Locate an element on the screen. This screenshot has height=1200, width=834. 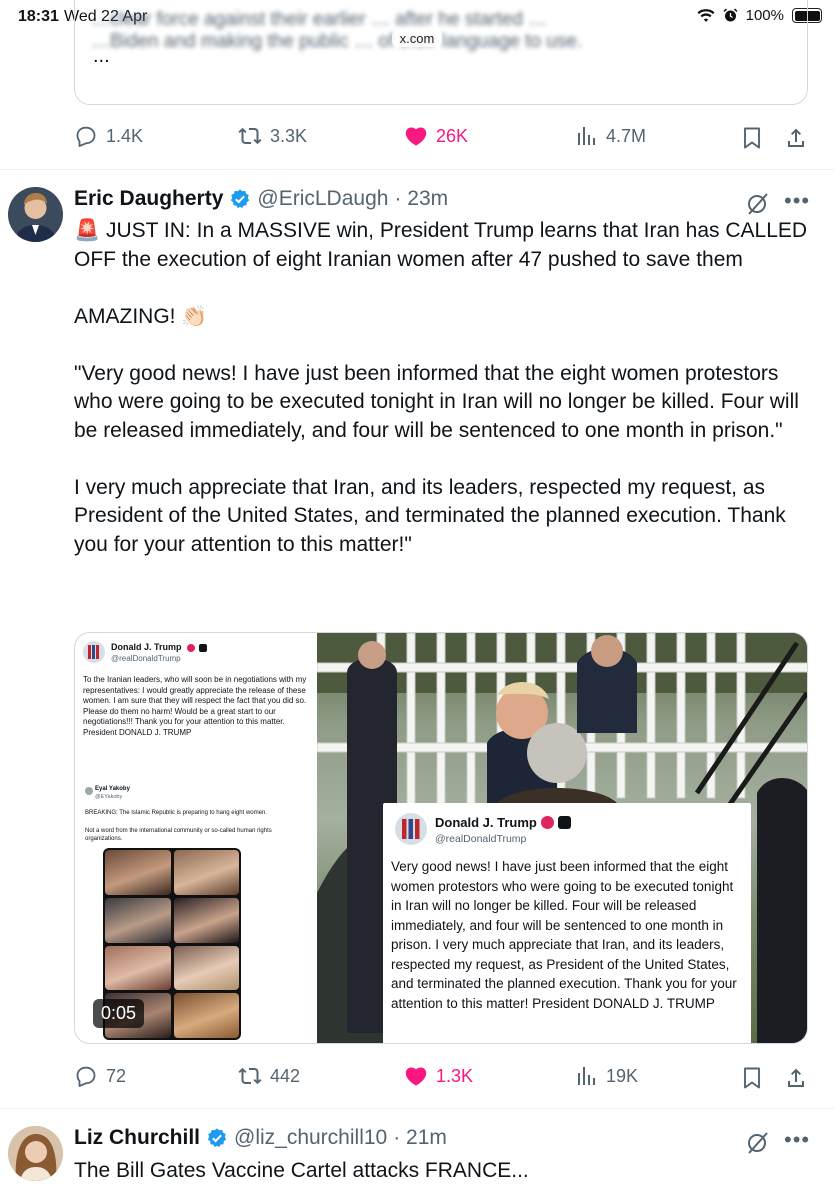
media-left-name: Donald J. Trump is located at coordinates (146, 647).